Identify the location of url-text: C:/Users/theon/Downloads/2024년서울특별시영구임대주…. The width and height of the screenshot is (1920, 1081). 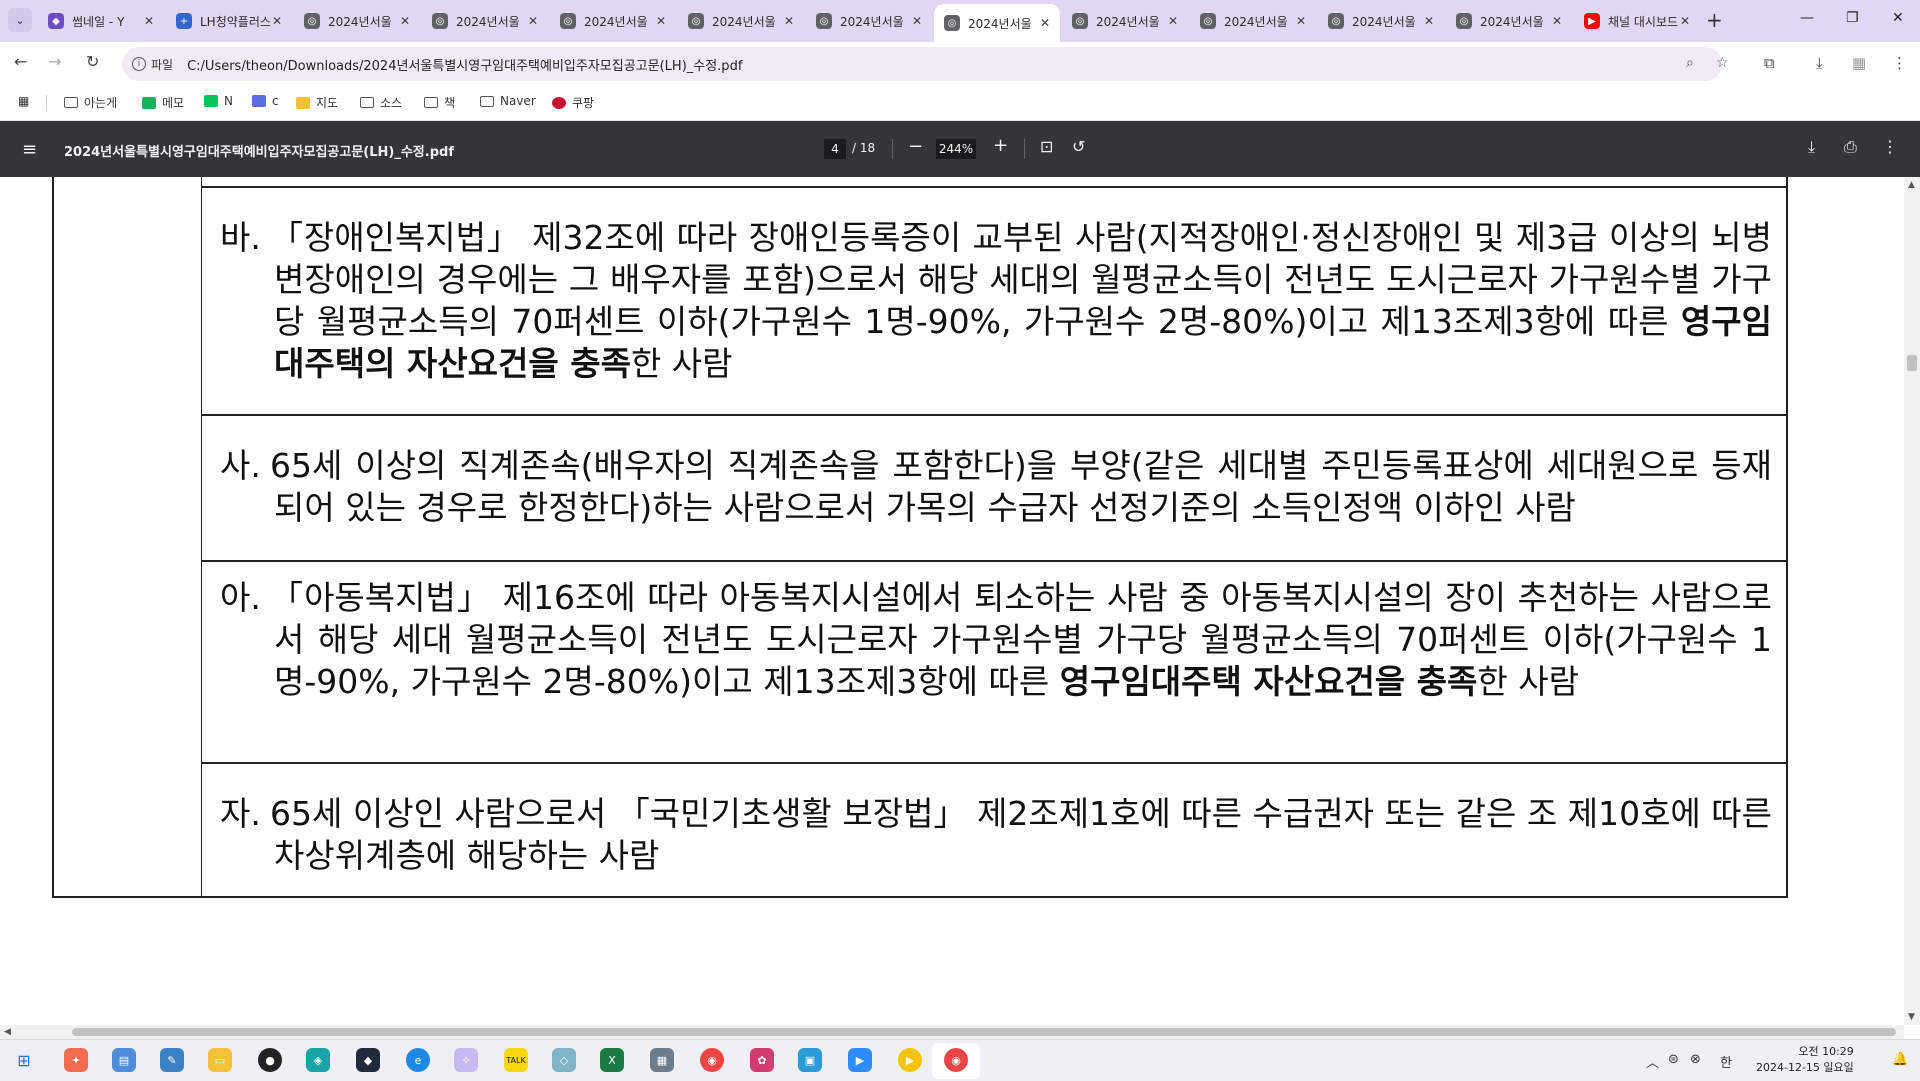
(464, 64).